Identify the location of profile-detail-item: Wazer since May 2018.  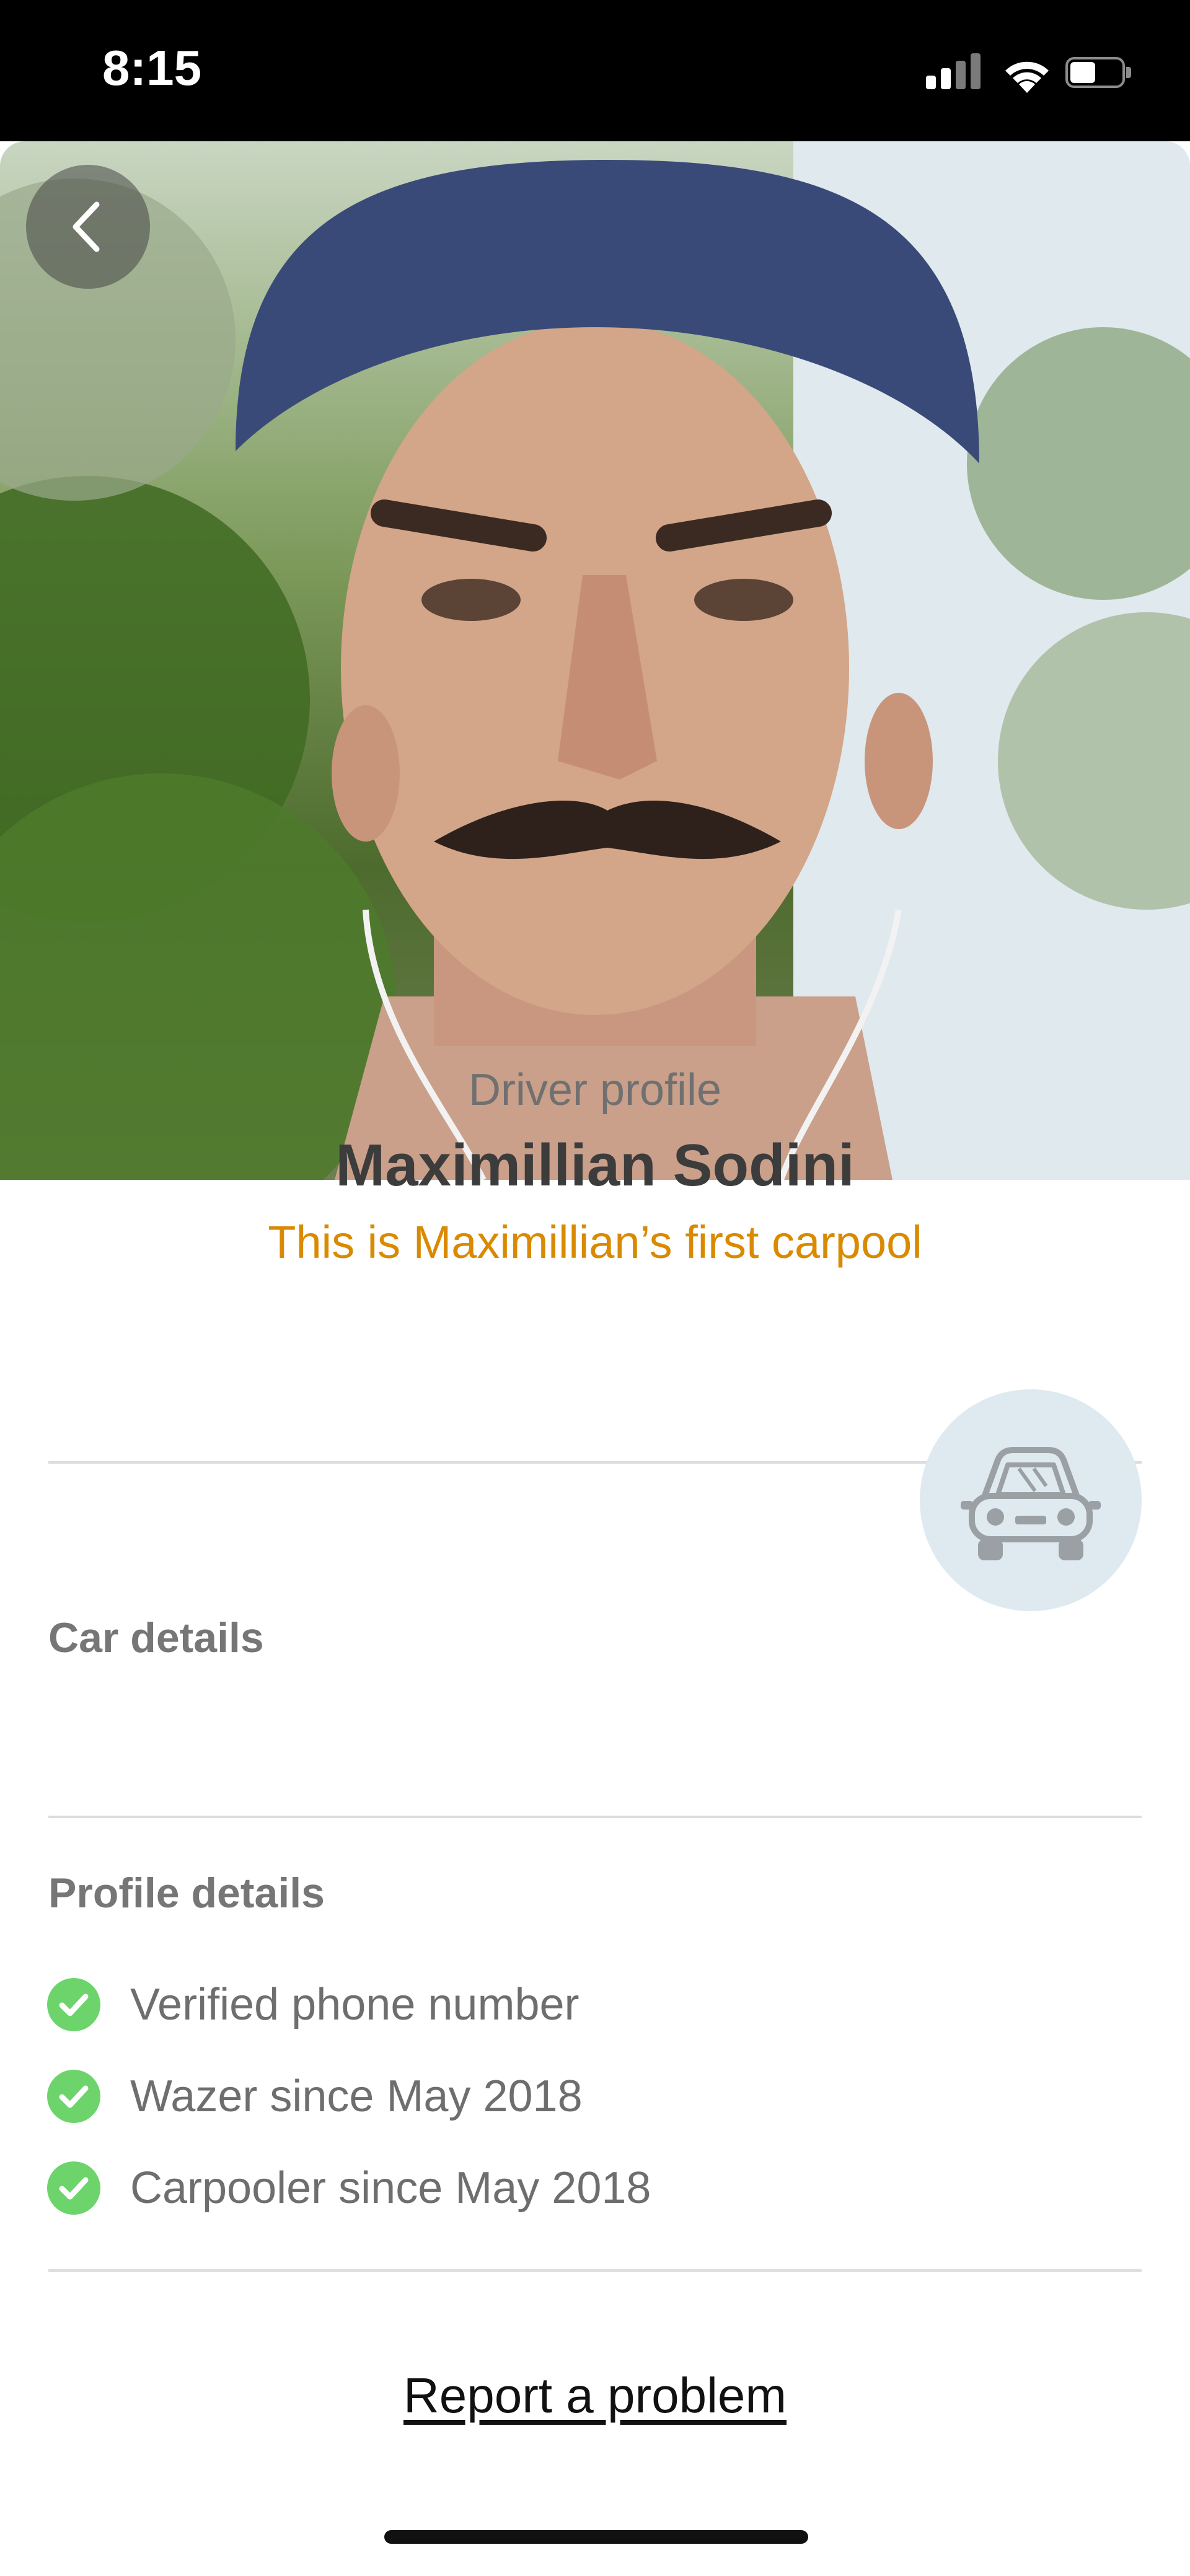
(574, 2096).